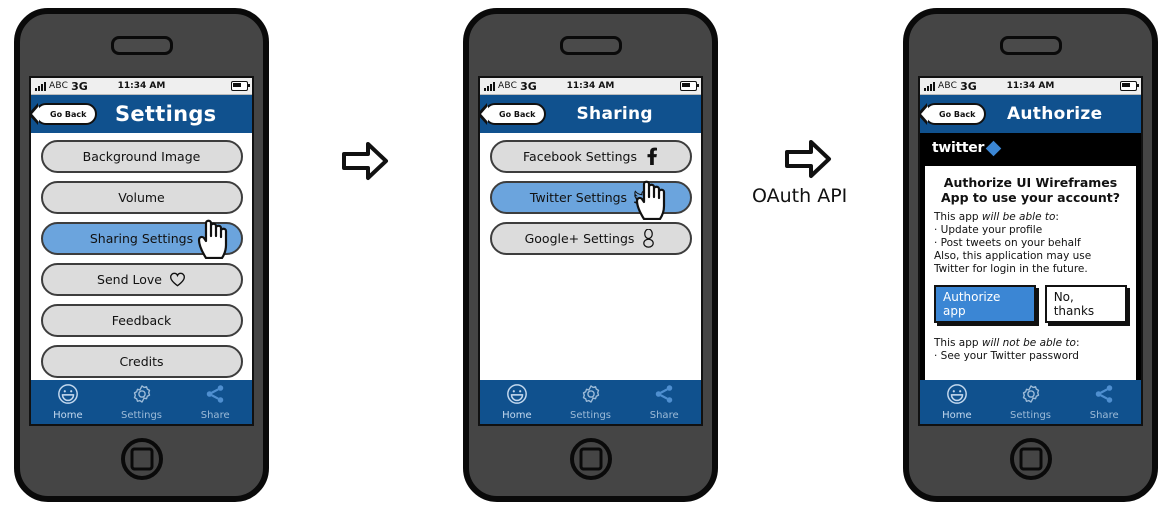  Describe the element at coordinates (988, 230) in the screenshot. I see `permission-item: · Update your profile` at that location.